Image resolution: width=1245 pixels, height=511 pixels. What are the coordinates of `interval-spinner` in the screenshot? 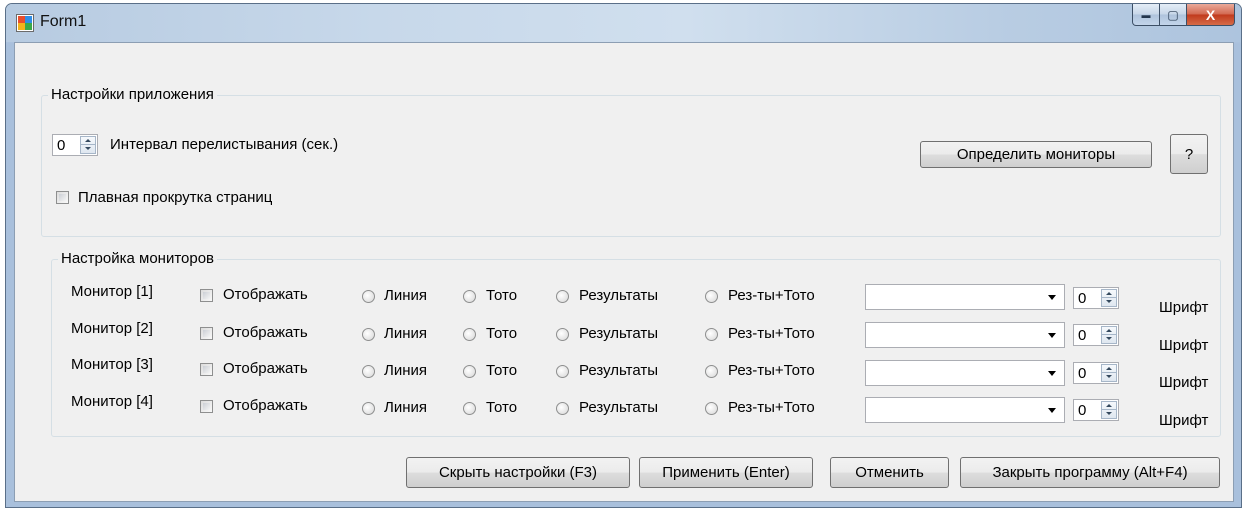 It's located at (88, 145).